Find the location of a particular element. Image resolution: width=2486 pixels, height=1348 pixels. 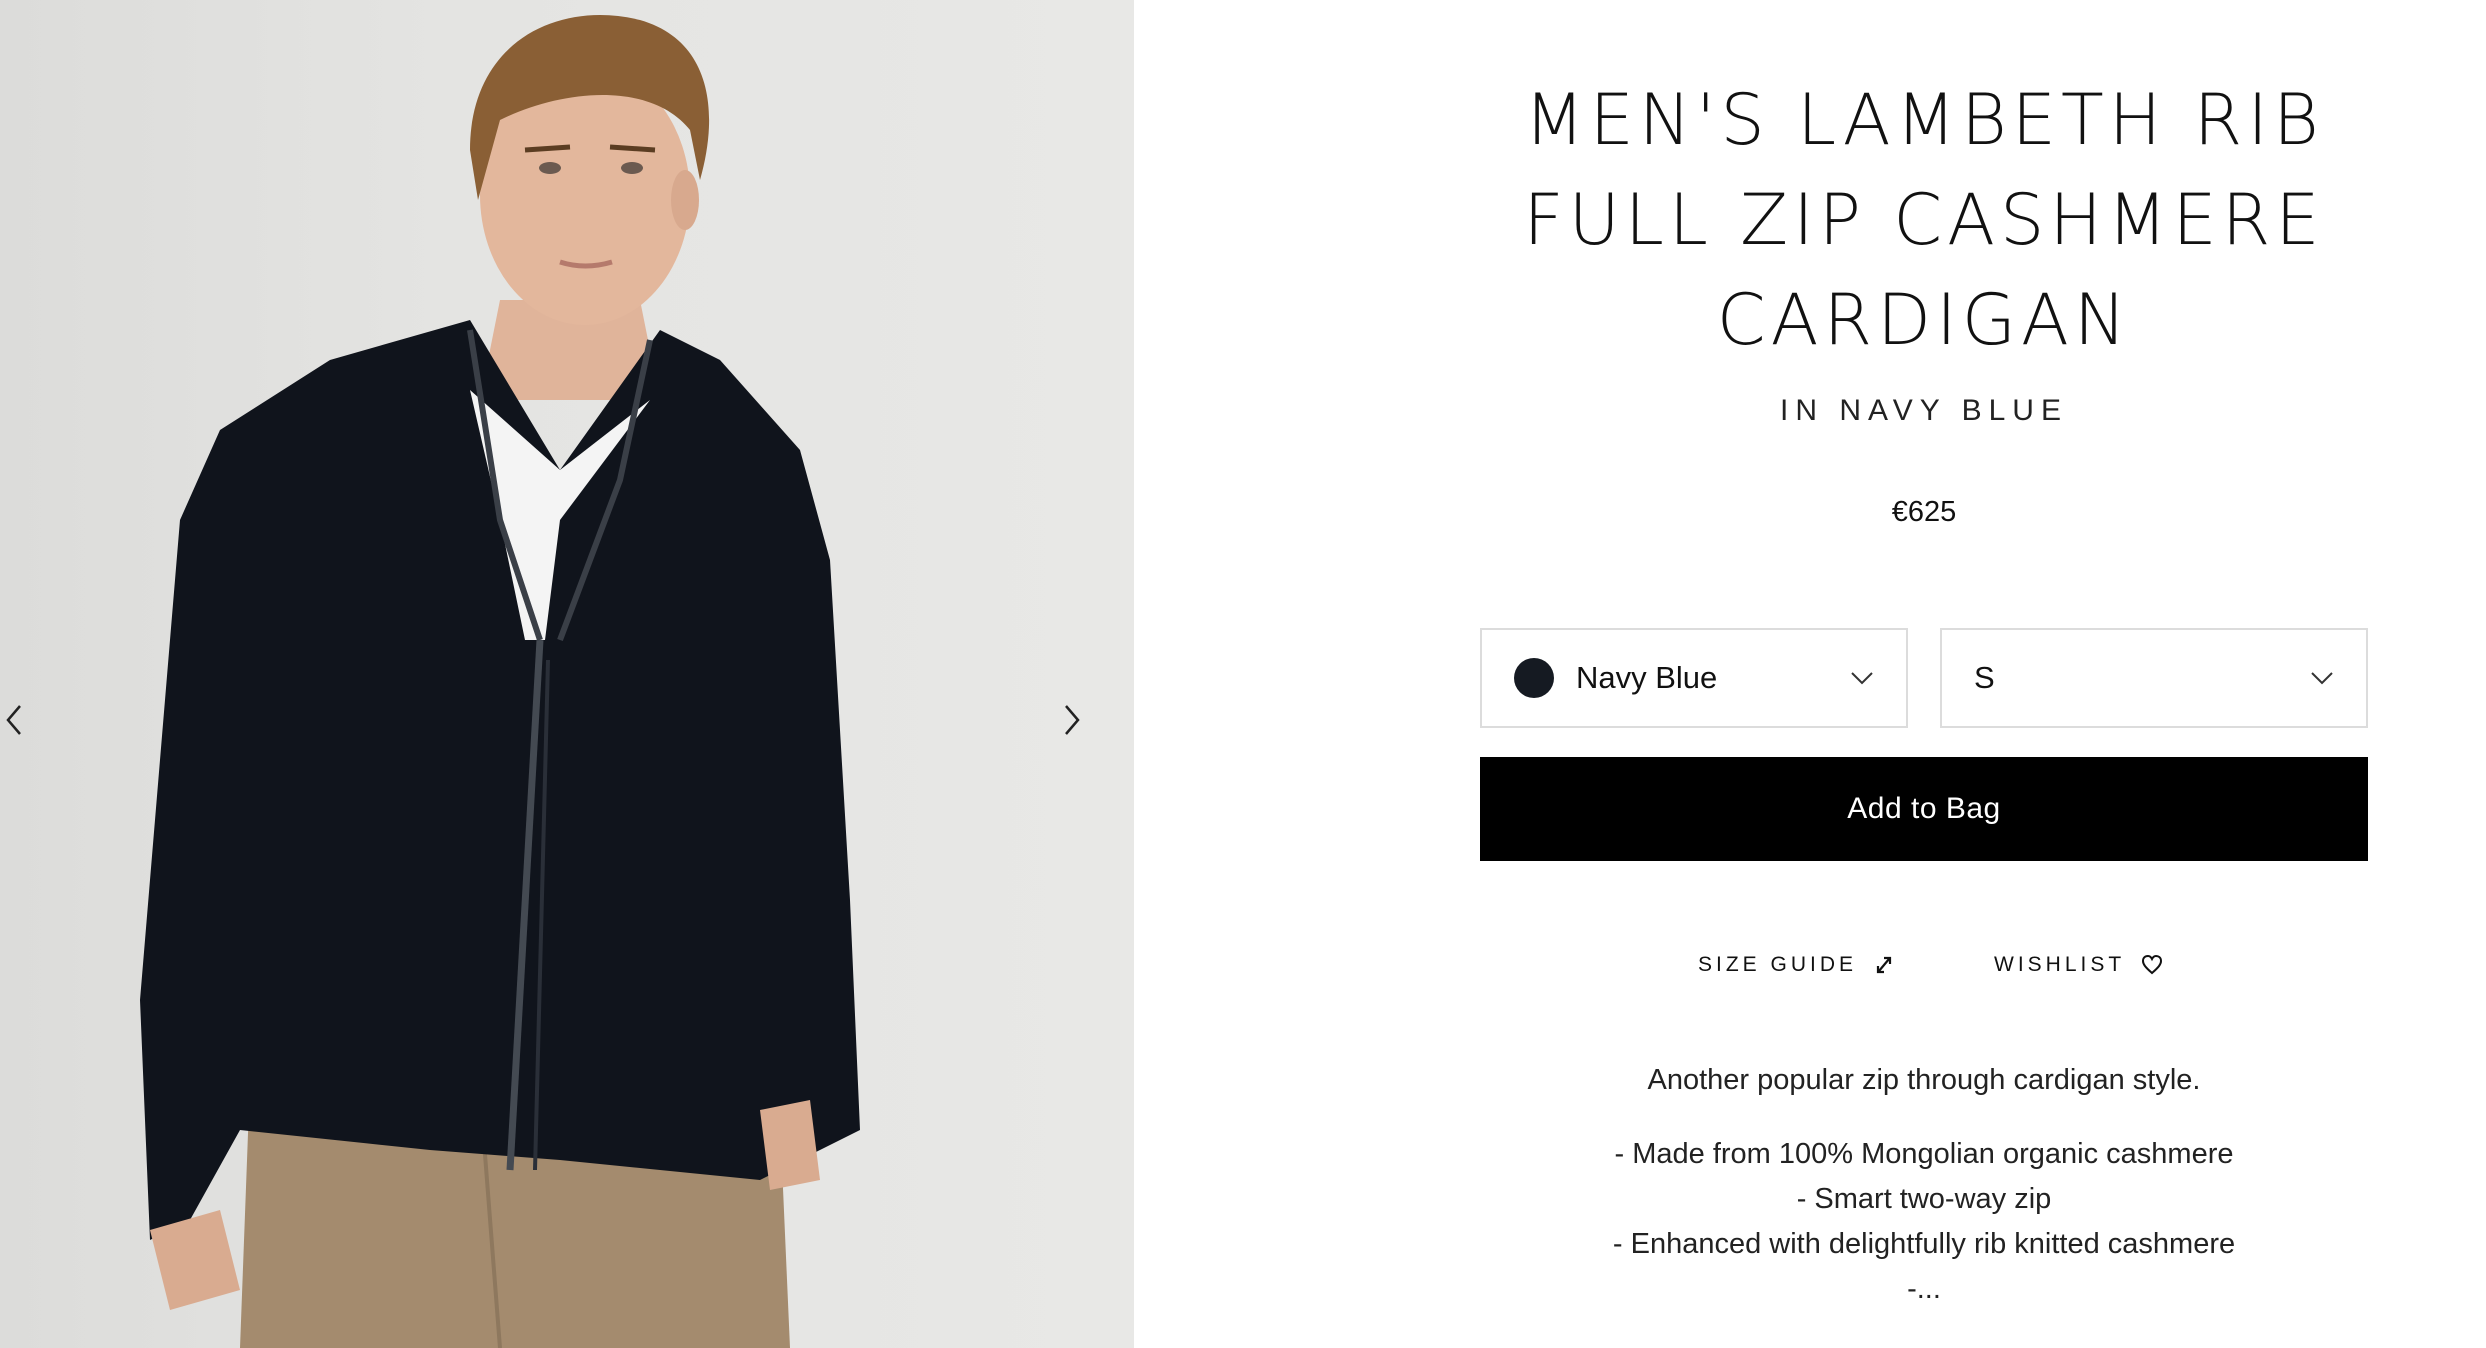

expand-icon is located at coordinates (1884, 965).